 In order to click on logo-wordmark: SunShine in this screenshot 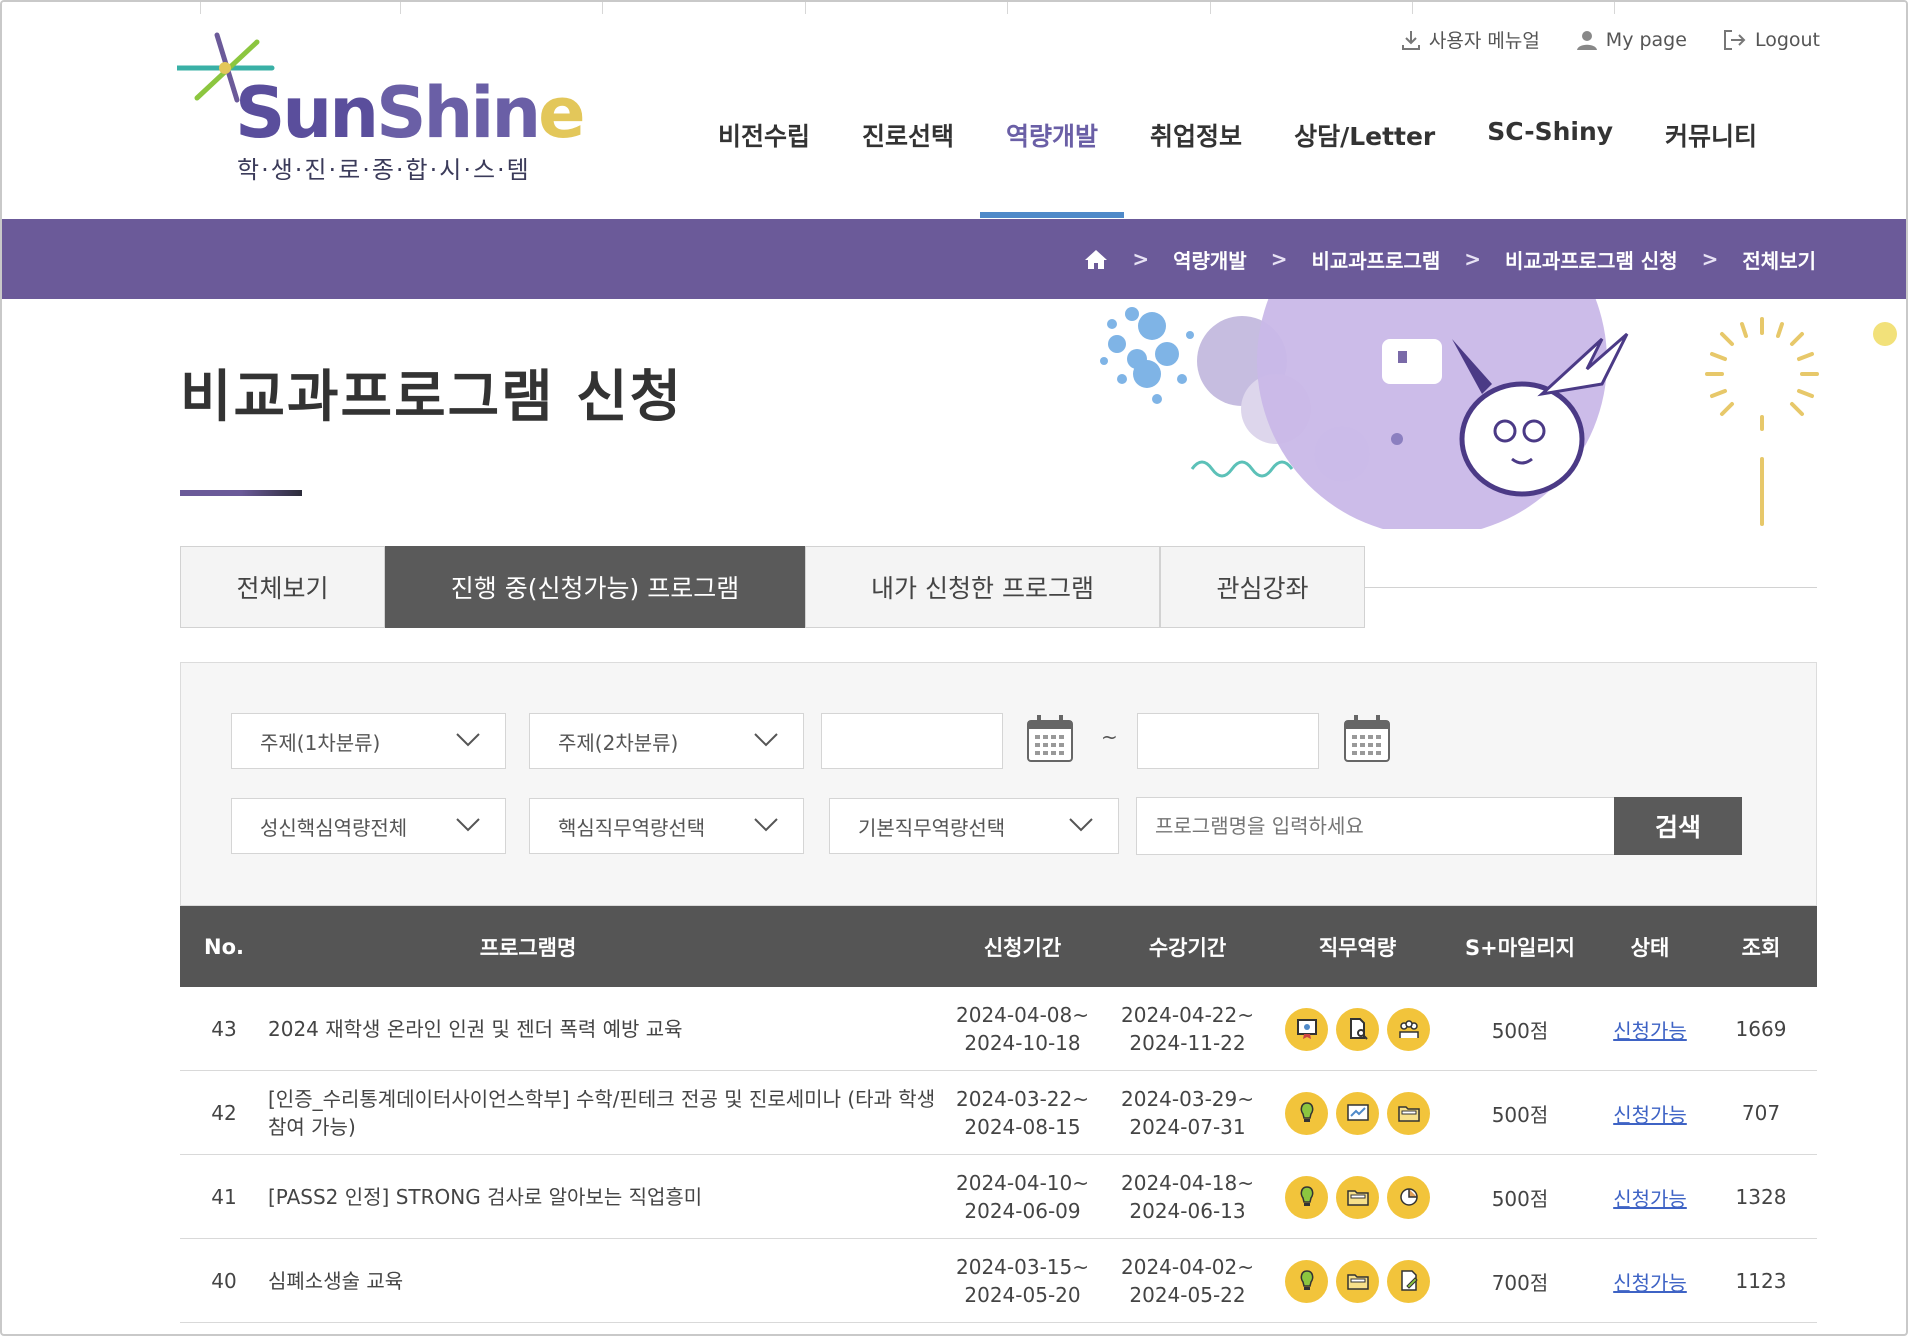, I will do `click(410, 113)`.